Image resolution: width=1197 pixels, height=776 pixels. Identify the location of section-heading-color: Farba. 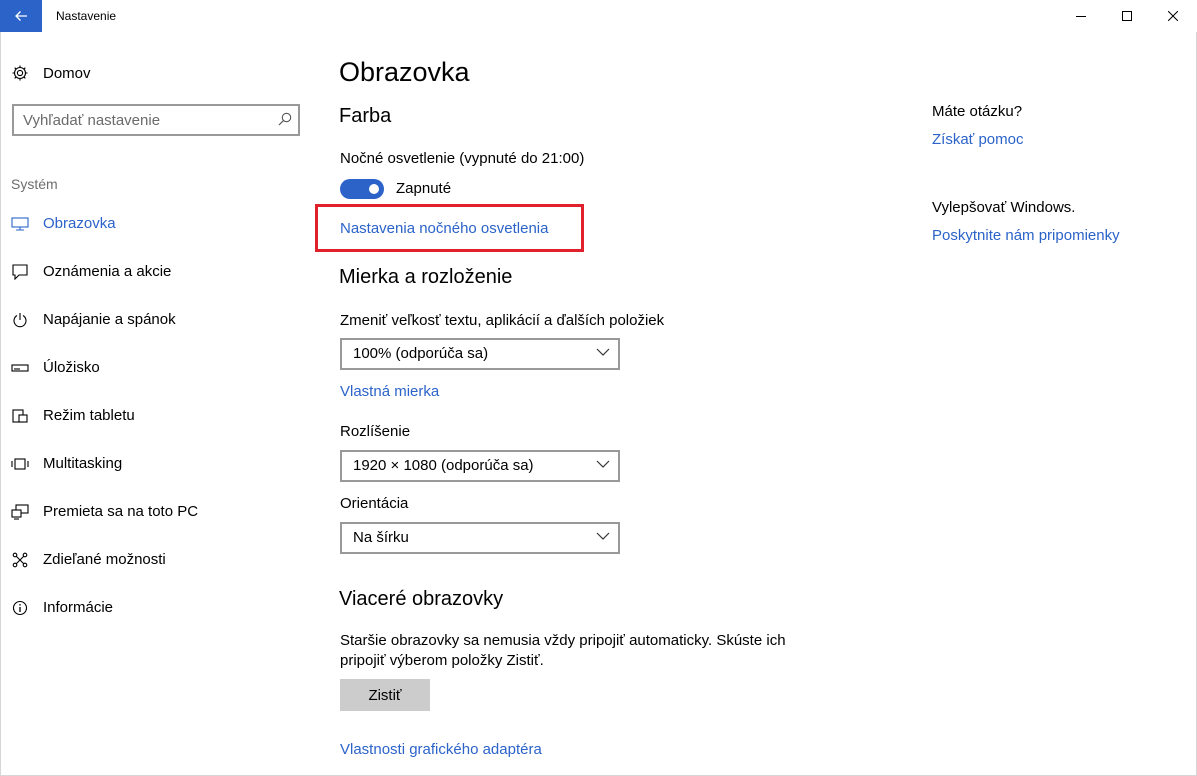
(365, 116).